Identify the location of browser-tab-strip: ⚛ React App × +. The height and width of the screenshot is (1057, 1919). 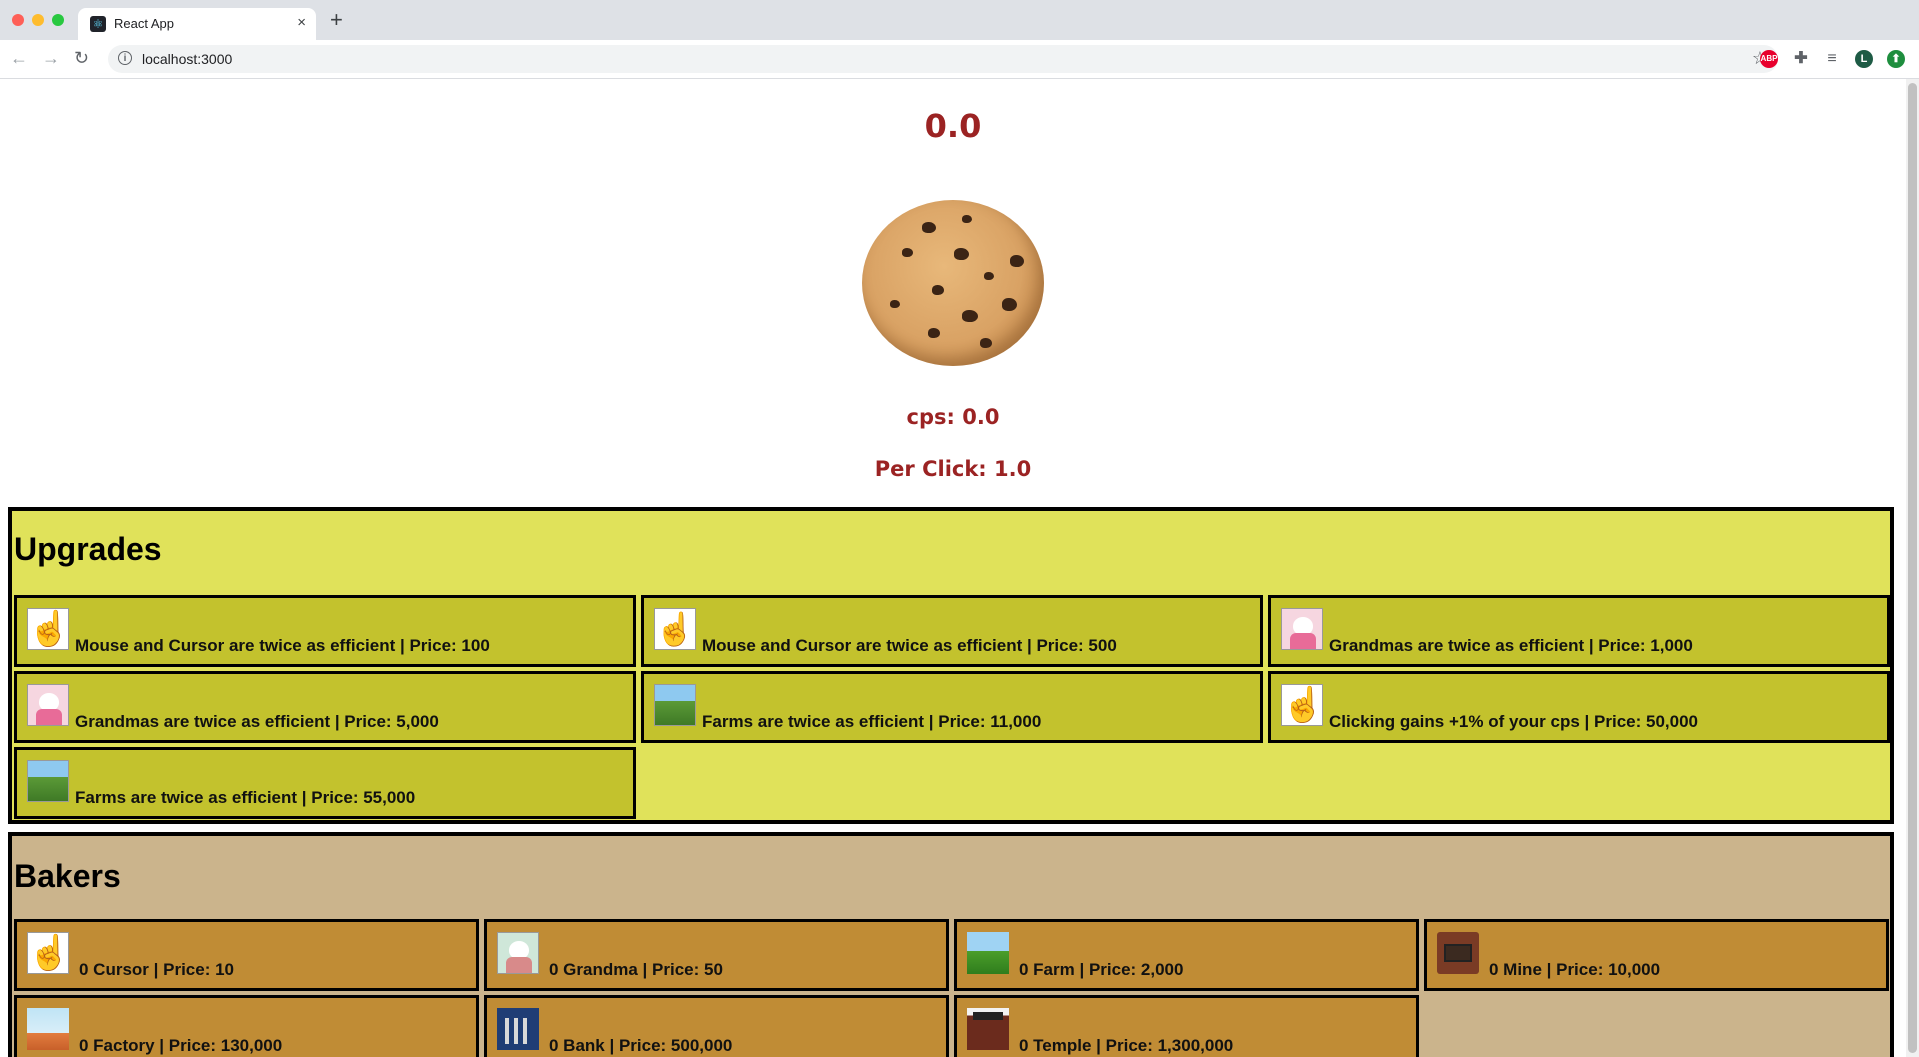
(959, 20).